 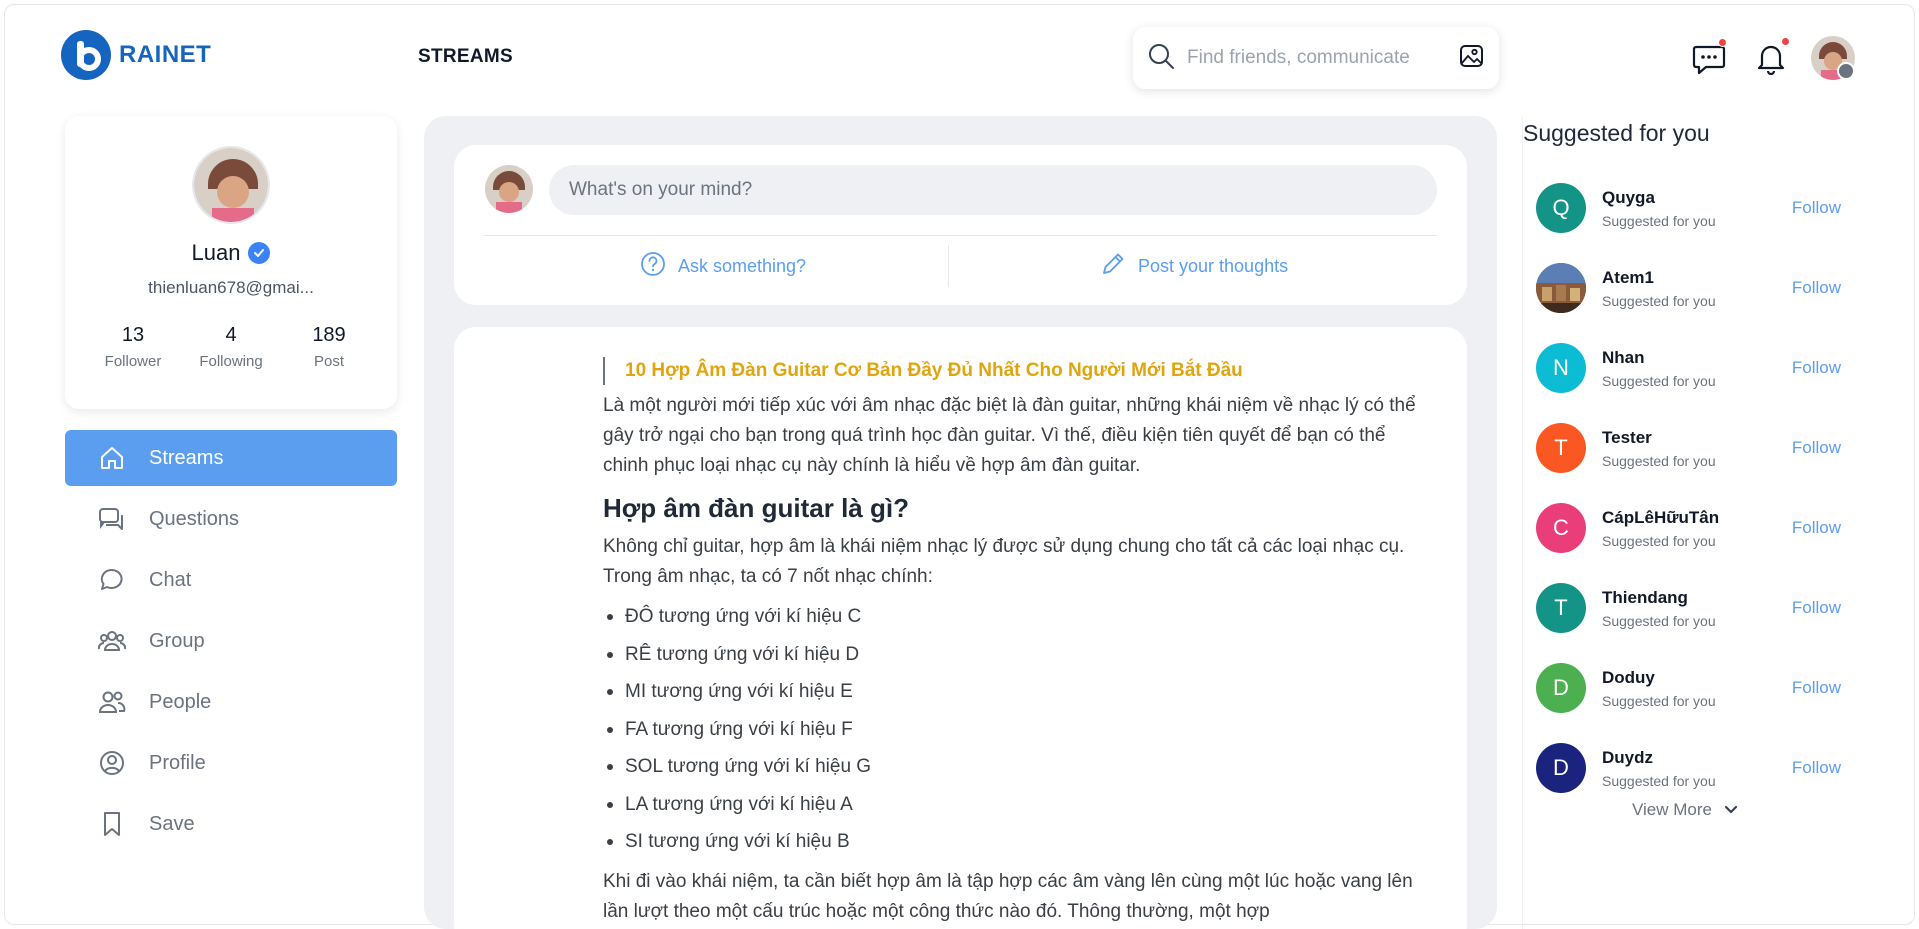 What do you see at coordinates (259, 253) in the screenshot?
I see `verified-icon` at bounding box center [259, 253].